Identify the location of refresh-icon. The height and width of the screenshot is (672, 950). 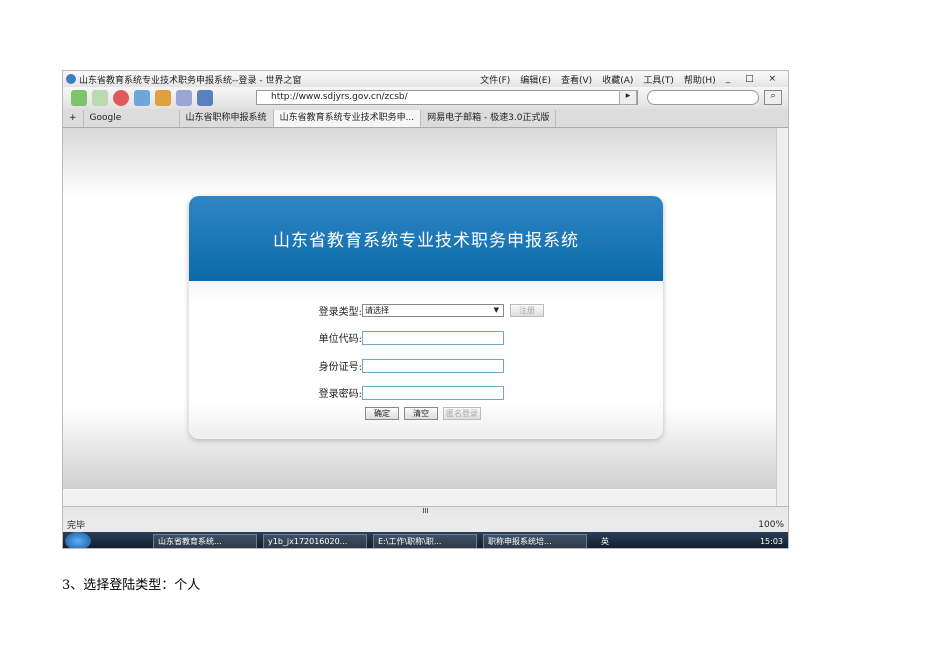
(142, 98).